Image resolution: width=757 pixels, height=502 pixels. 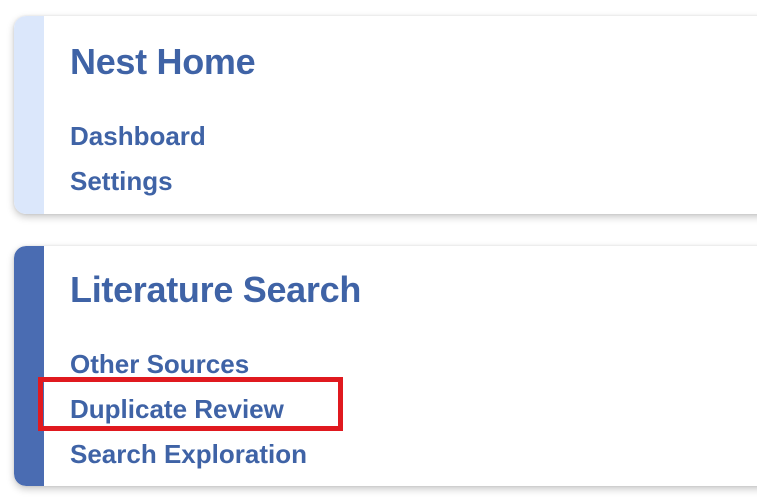 What do you see at coordinates (163, 61) in the screenshot?
I see `card-title-nest-home: Nest Home` at bounding box center [163, 61].